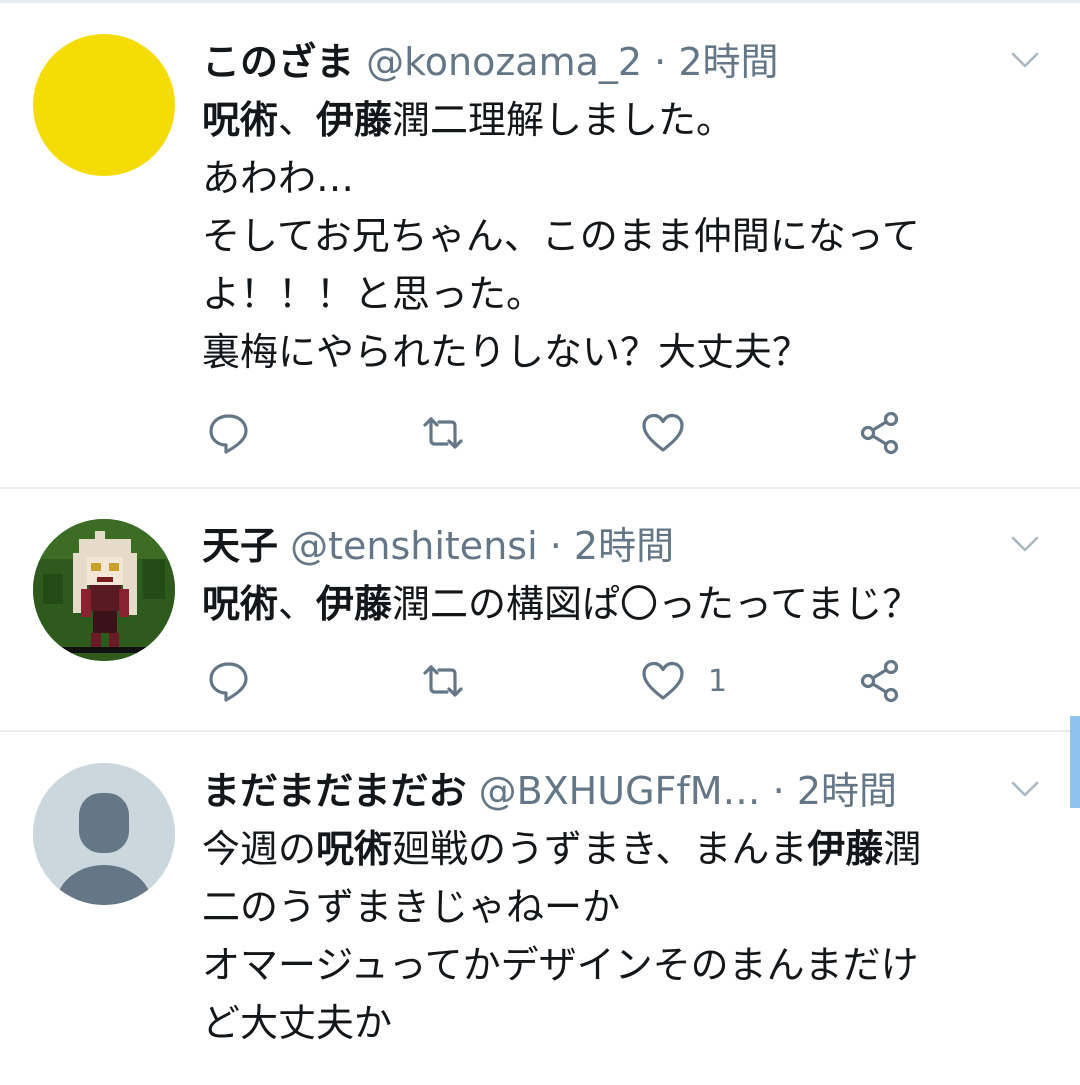 The height and width of the screenshot is (1085, 1080). Describe the element at coordinates (560, 965) in the screenshot. I see `text-segment: オマージュってかデザインそのまんまだけ` at that location.